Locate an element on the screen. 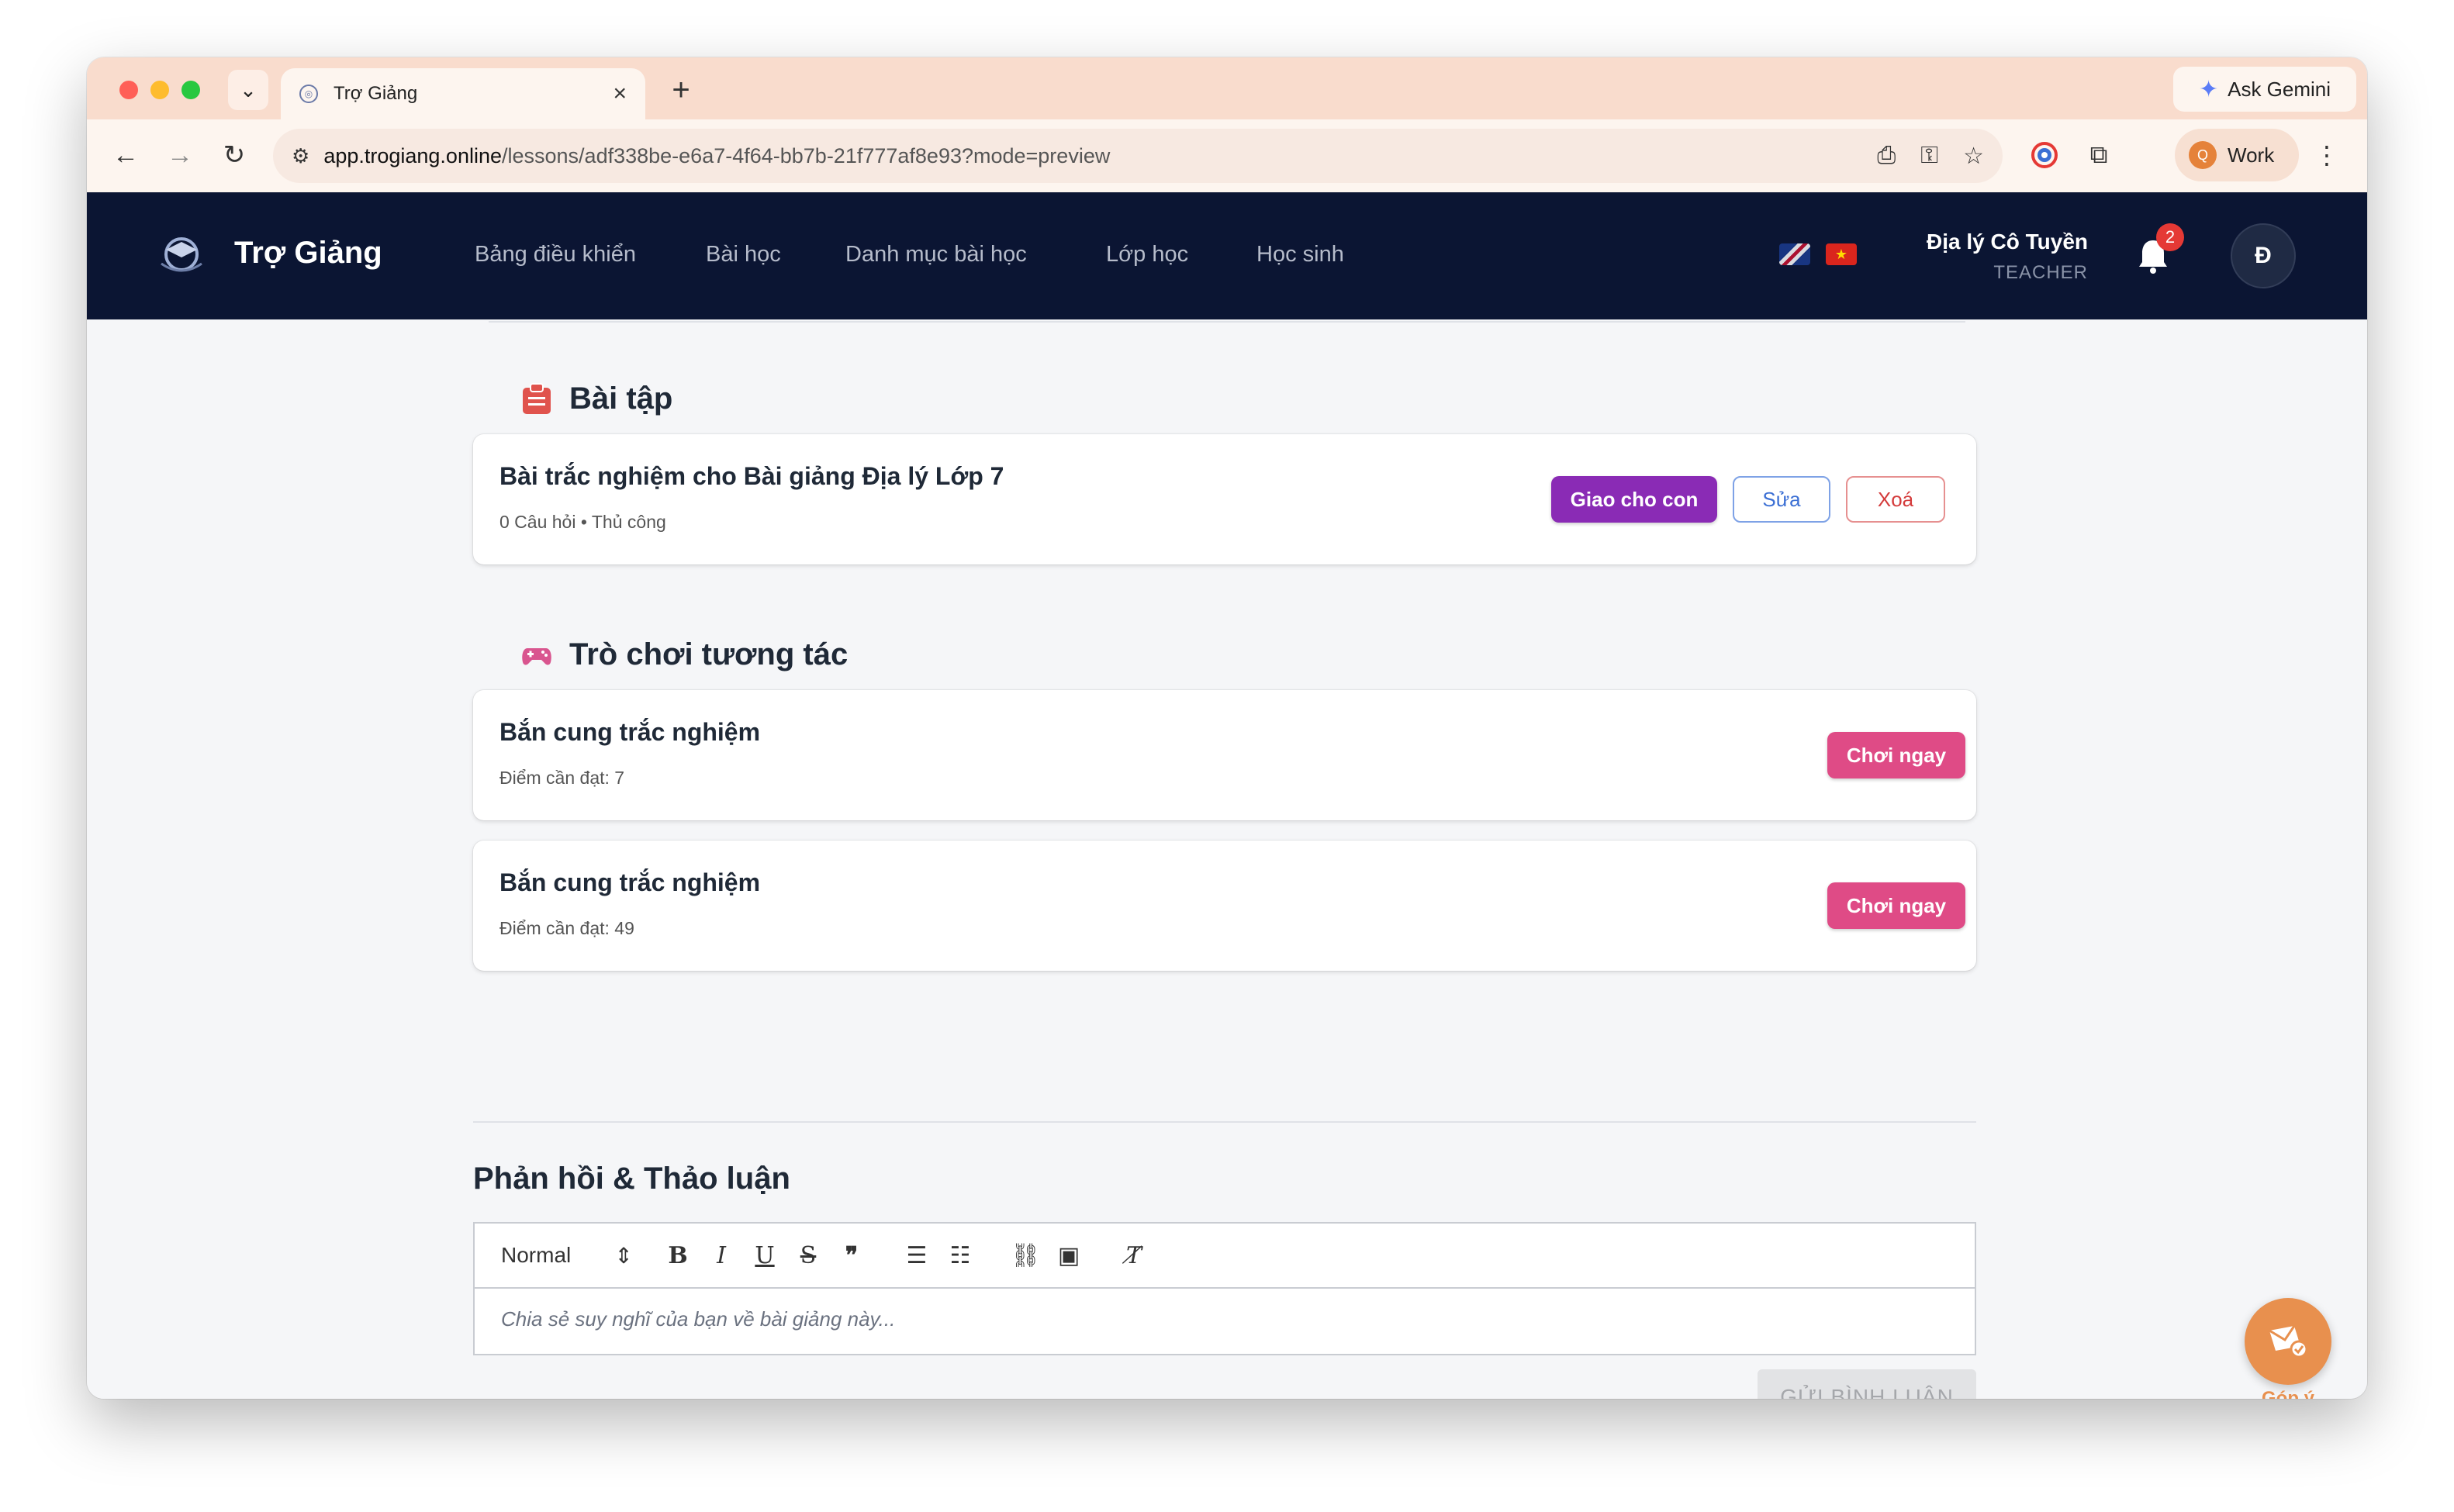 This screenshot has height=1512, width=2454. select-arrows-icon: ⇕ is located at coordinates (623, 1255).